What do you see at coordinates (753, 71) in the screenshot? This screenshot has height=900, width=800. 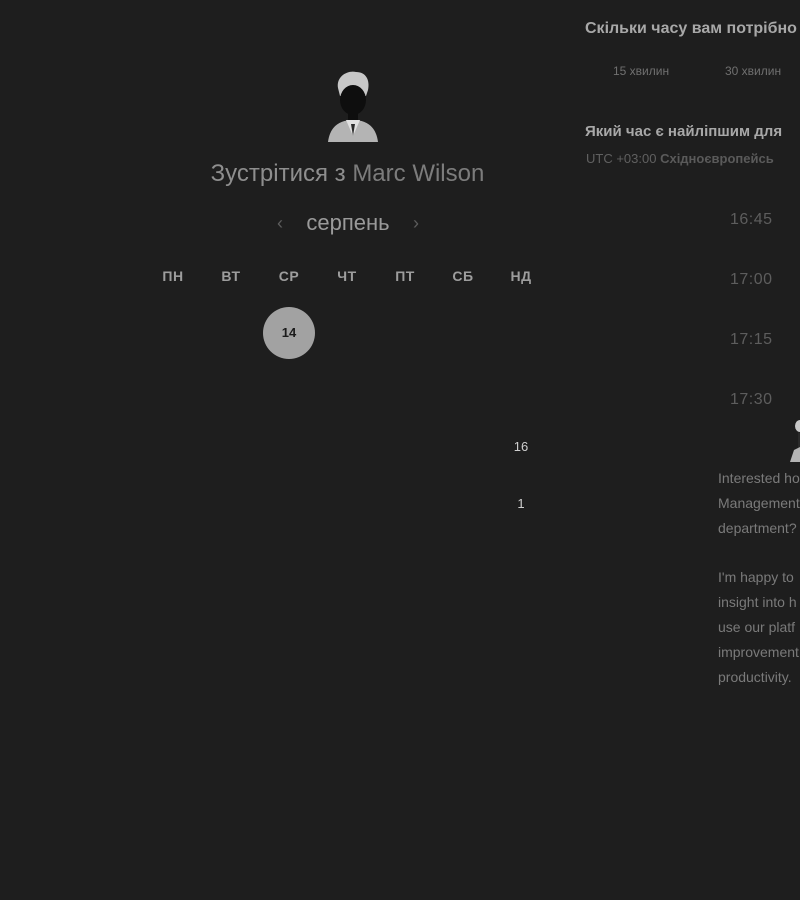 I see `duration-option-30: 30 хвилин` at bounding box center [753, 71].